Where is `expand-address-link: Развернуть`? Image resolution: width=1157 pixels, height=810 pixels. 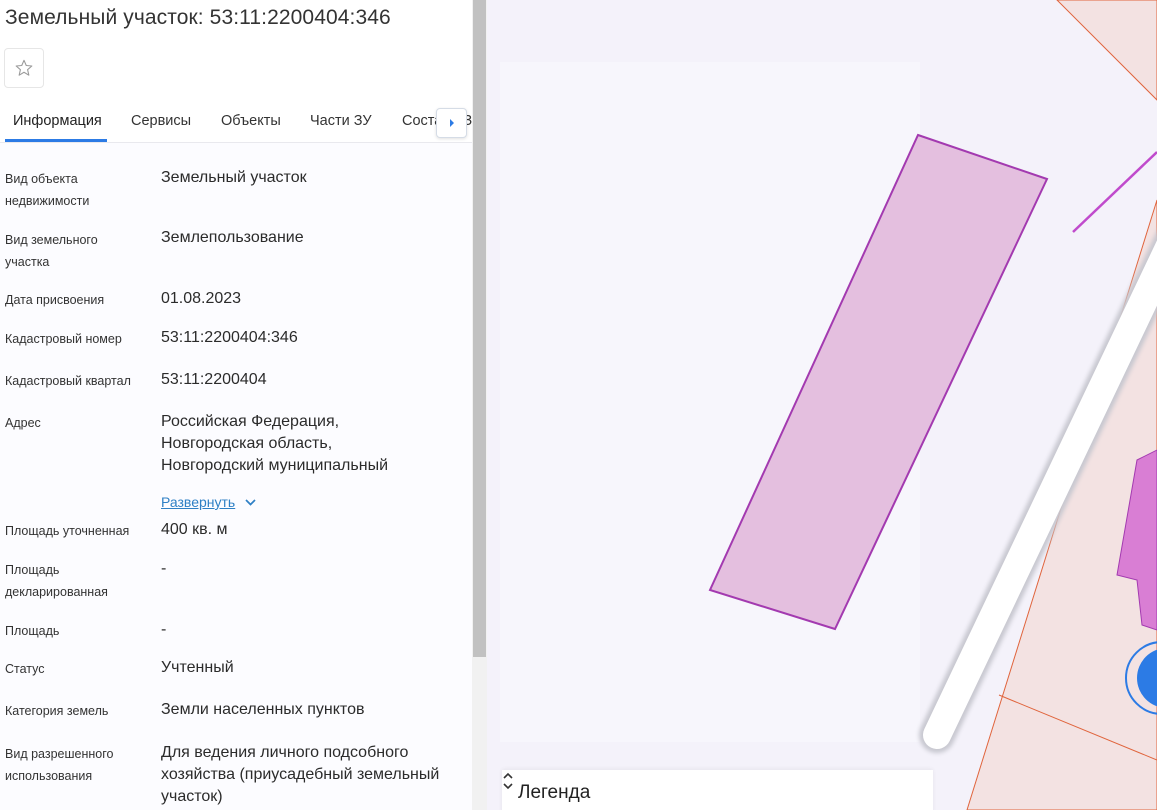
expand-address-link: Развернуть is located at coordinates (208, 502).